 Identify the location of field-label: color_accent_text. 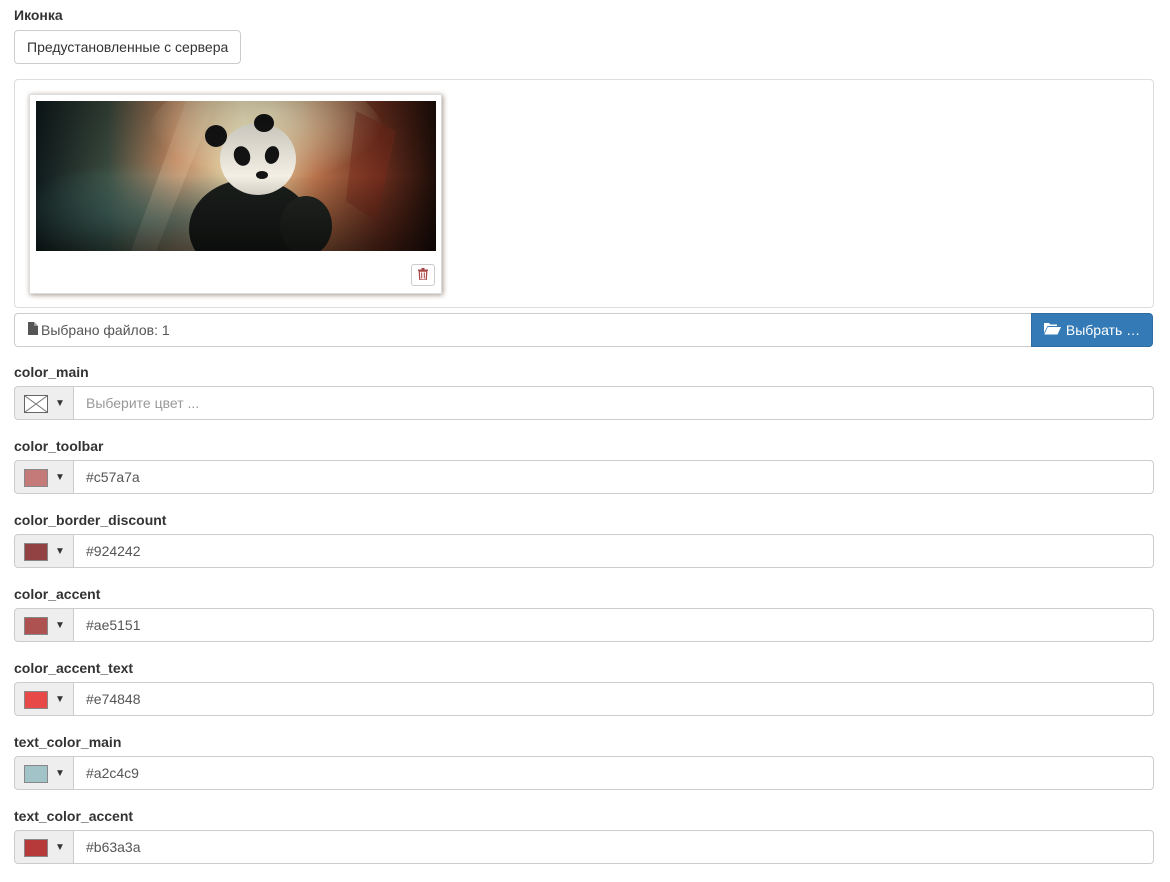
(74, 668).